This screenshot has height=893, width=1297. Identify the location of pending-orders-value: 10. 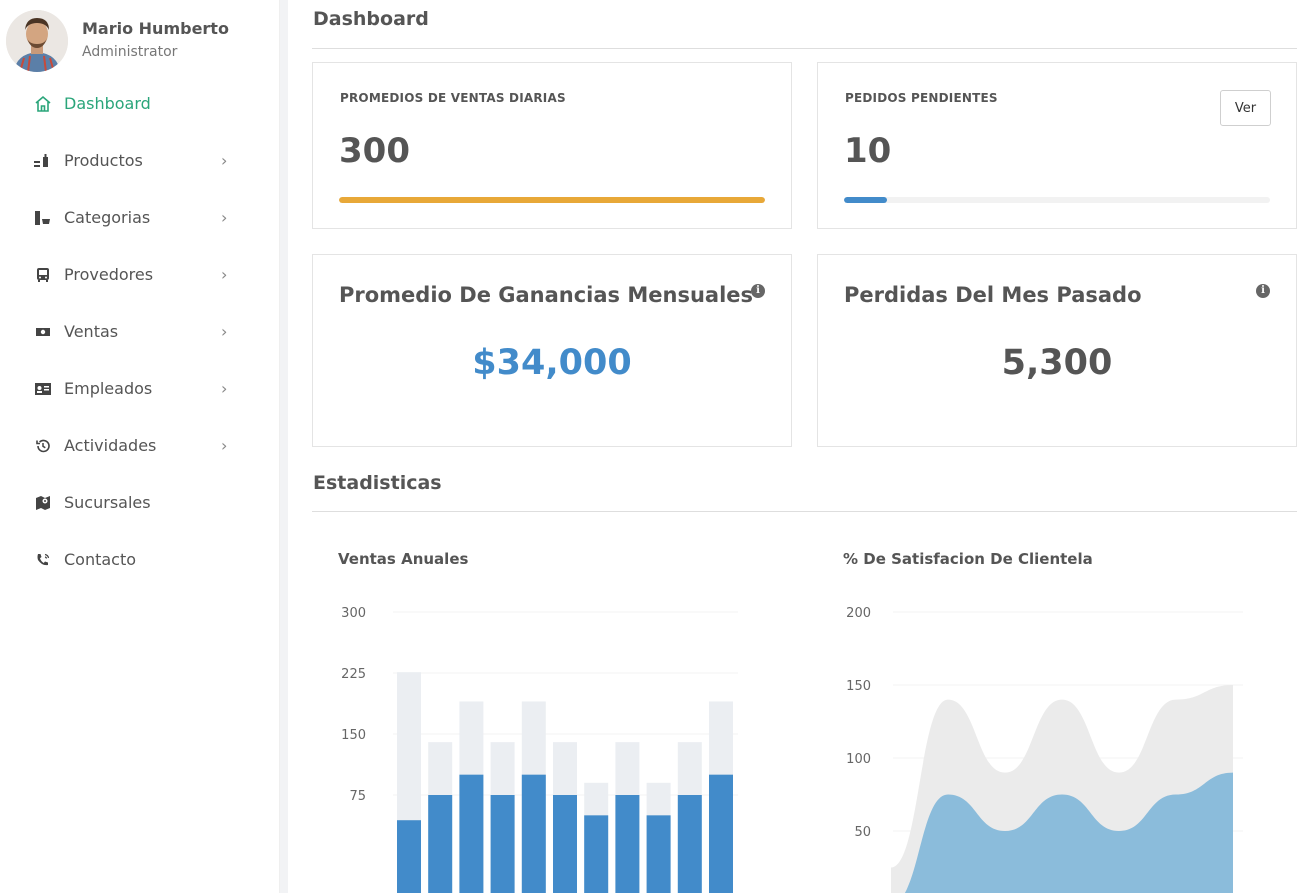
(868, 151).